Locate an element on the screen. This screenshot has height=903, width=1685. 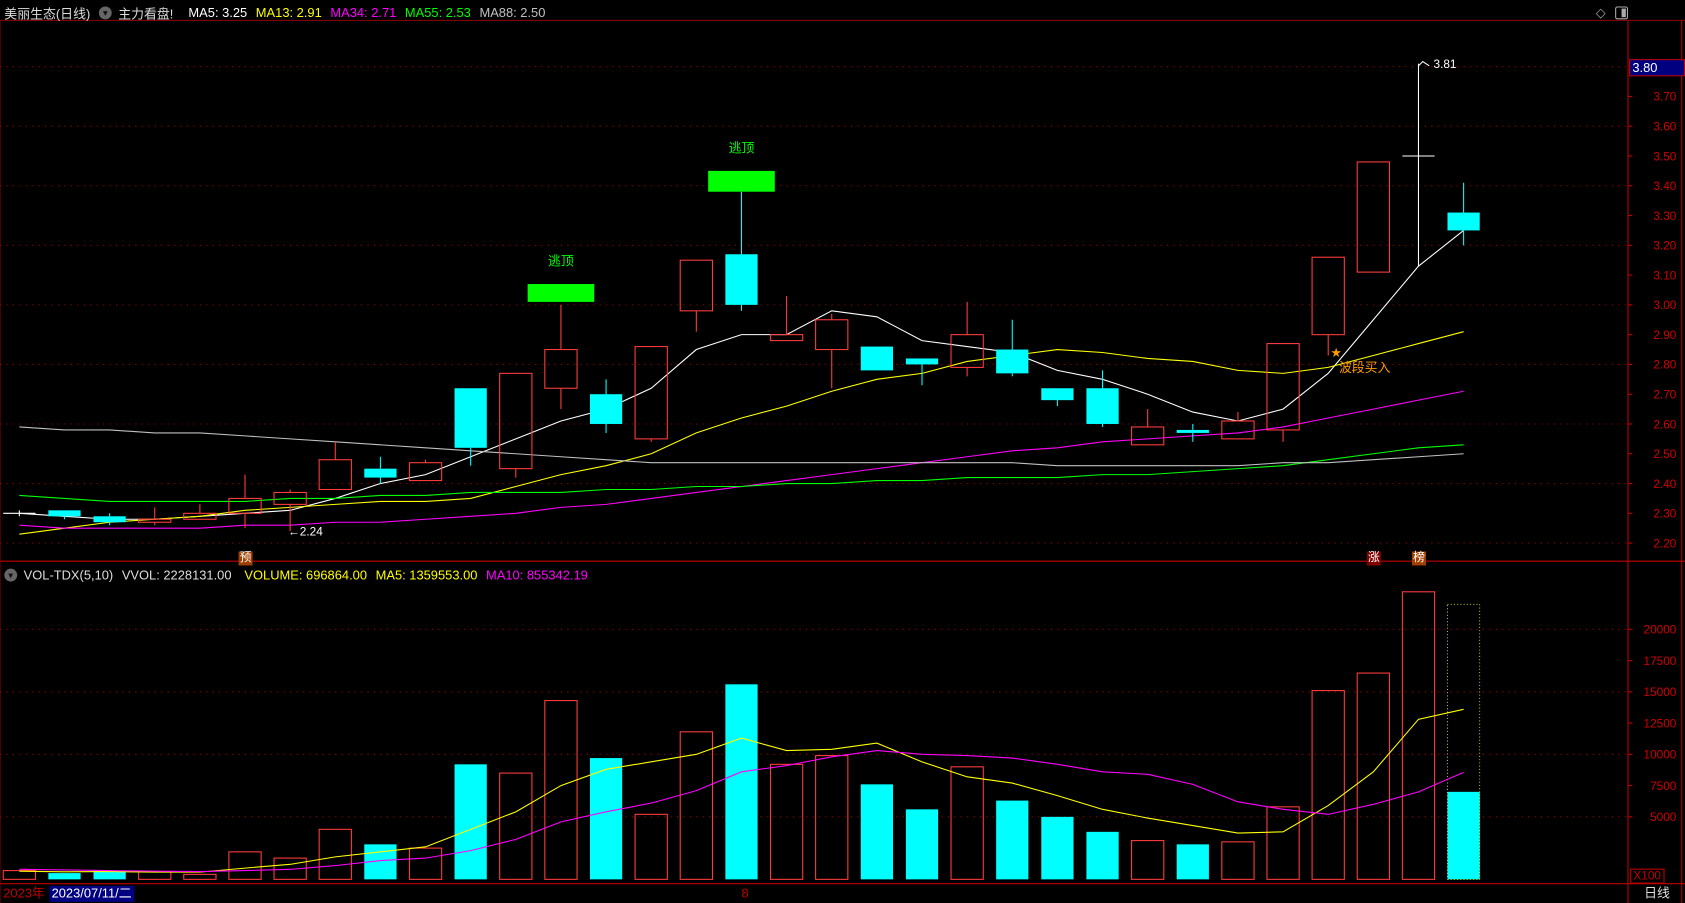
y-tick-label: 17500 is located at coordinates (1660, 661).